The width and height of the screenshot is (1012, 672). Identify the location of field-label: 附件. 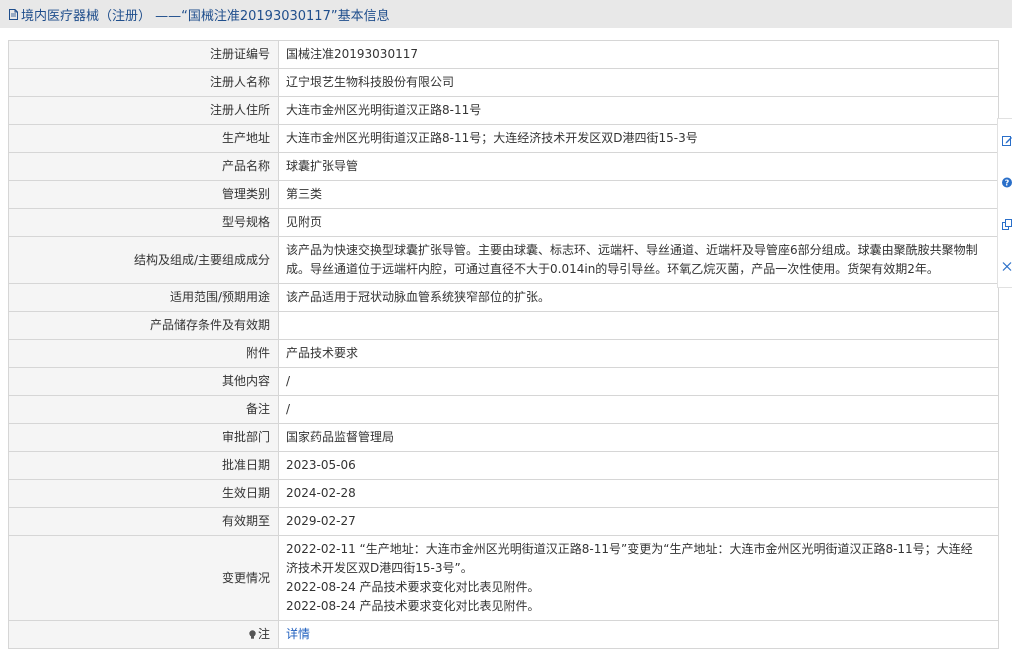
(143, 353).